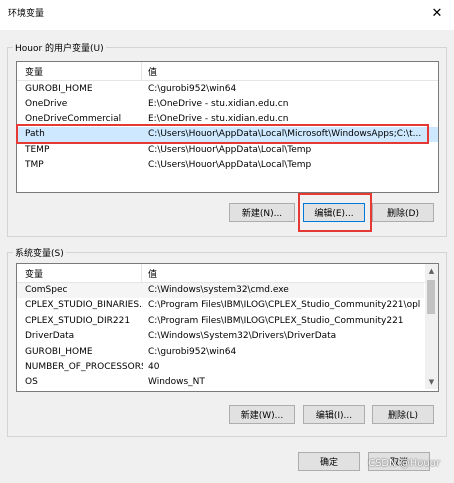 The width and height of the screenshot is (454, 483). Describe the element at coordinates (39, 252) in the screenshot. I see `system-variables-label: 系统变量(S)` at that location.